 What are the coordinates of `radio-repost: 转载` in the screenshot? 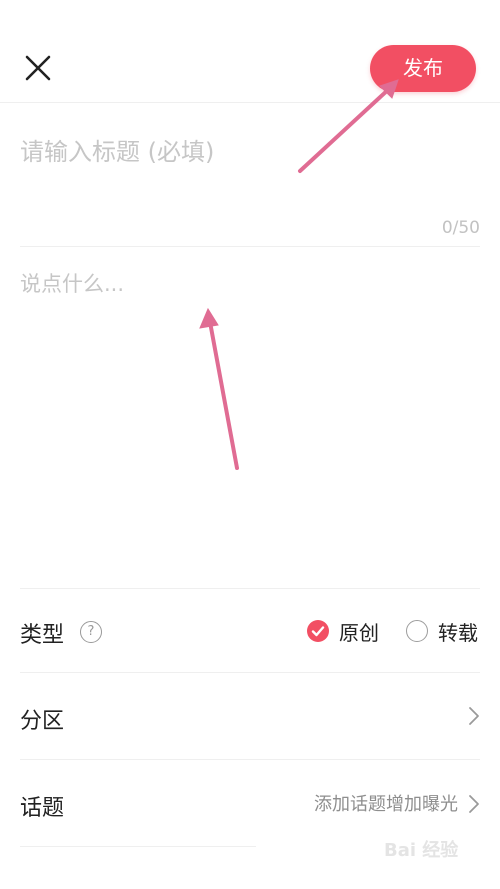 It's located at (442, 631).